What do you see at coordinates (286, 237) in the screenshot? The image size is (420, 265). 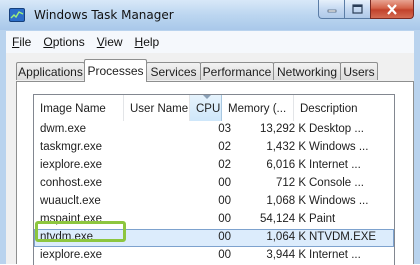 I see `process-memory: 1,064 K` at bounding box center [286, 237].